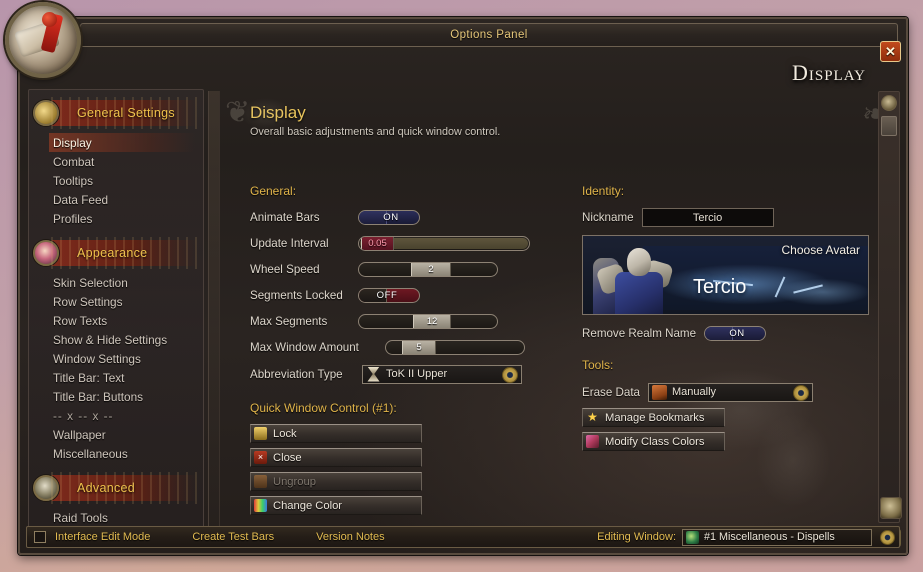 Image resolution: width=923 pixels, height=572 pixels. I want to click on setting-row-nickname: Nickname, so click(727, 217).